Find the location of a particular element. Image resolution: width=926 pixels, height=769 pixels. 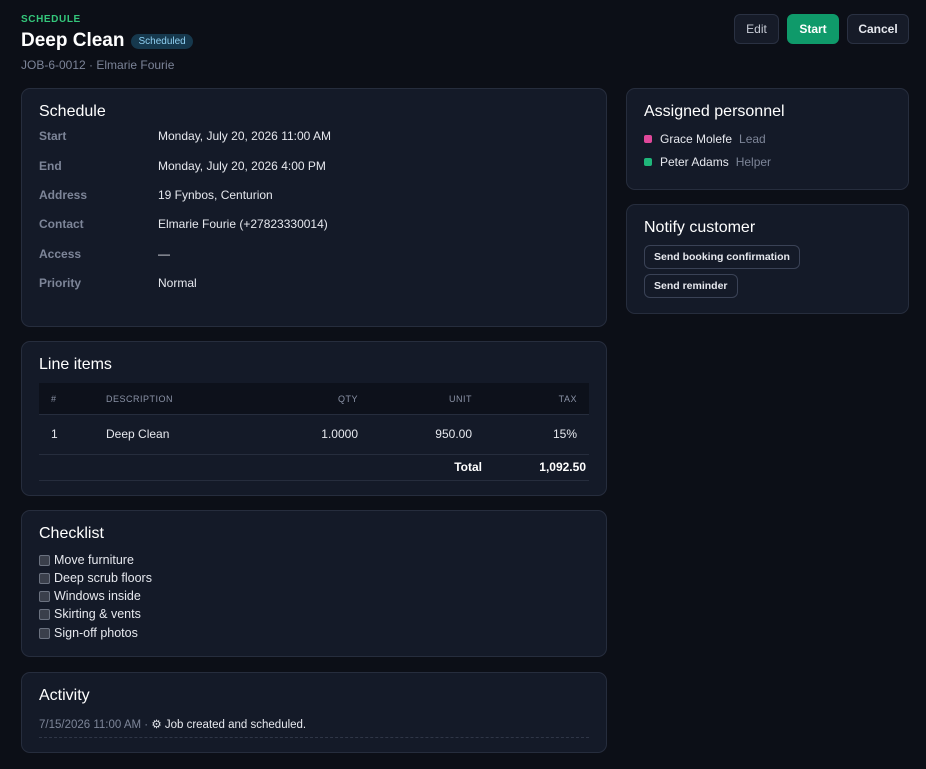

activity-title: Activity is located at coordinates (64, 695).